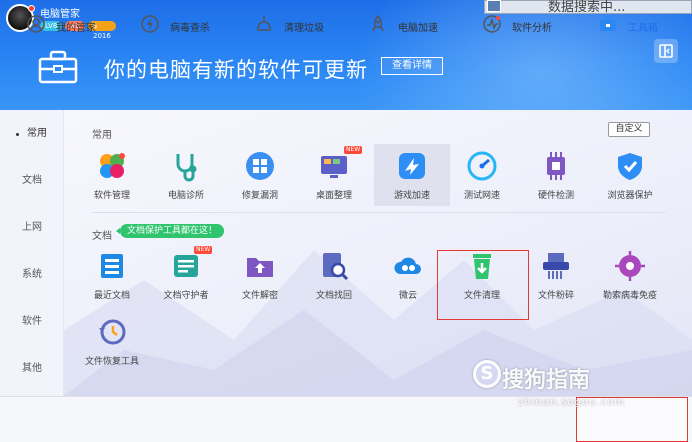  What do you see at coordinates (556, 266) in the screenshot?
I see `shredder-icon` at bounding box center [556, 266].